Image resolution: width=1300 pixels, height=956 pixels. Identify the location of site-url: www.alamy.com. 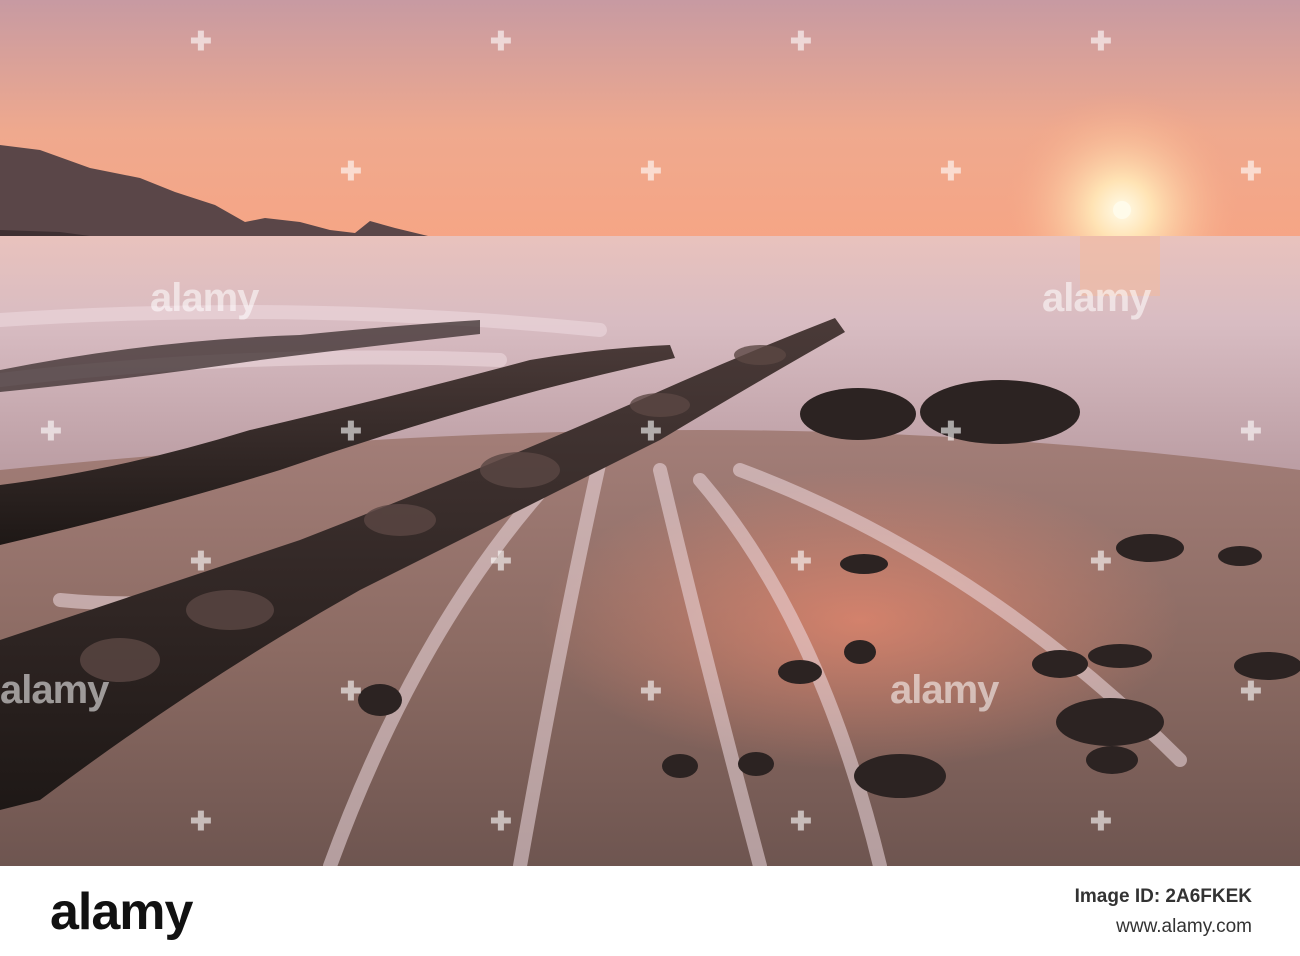
(1184, 926).